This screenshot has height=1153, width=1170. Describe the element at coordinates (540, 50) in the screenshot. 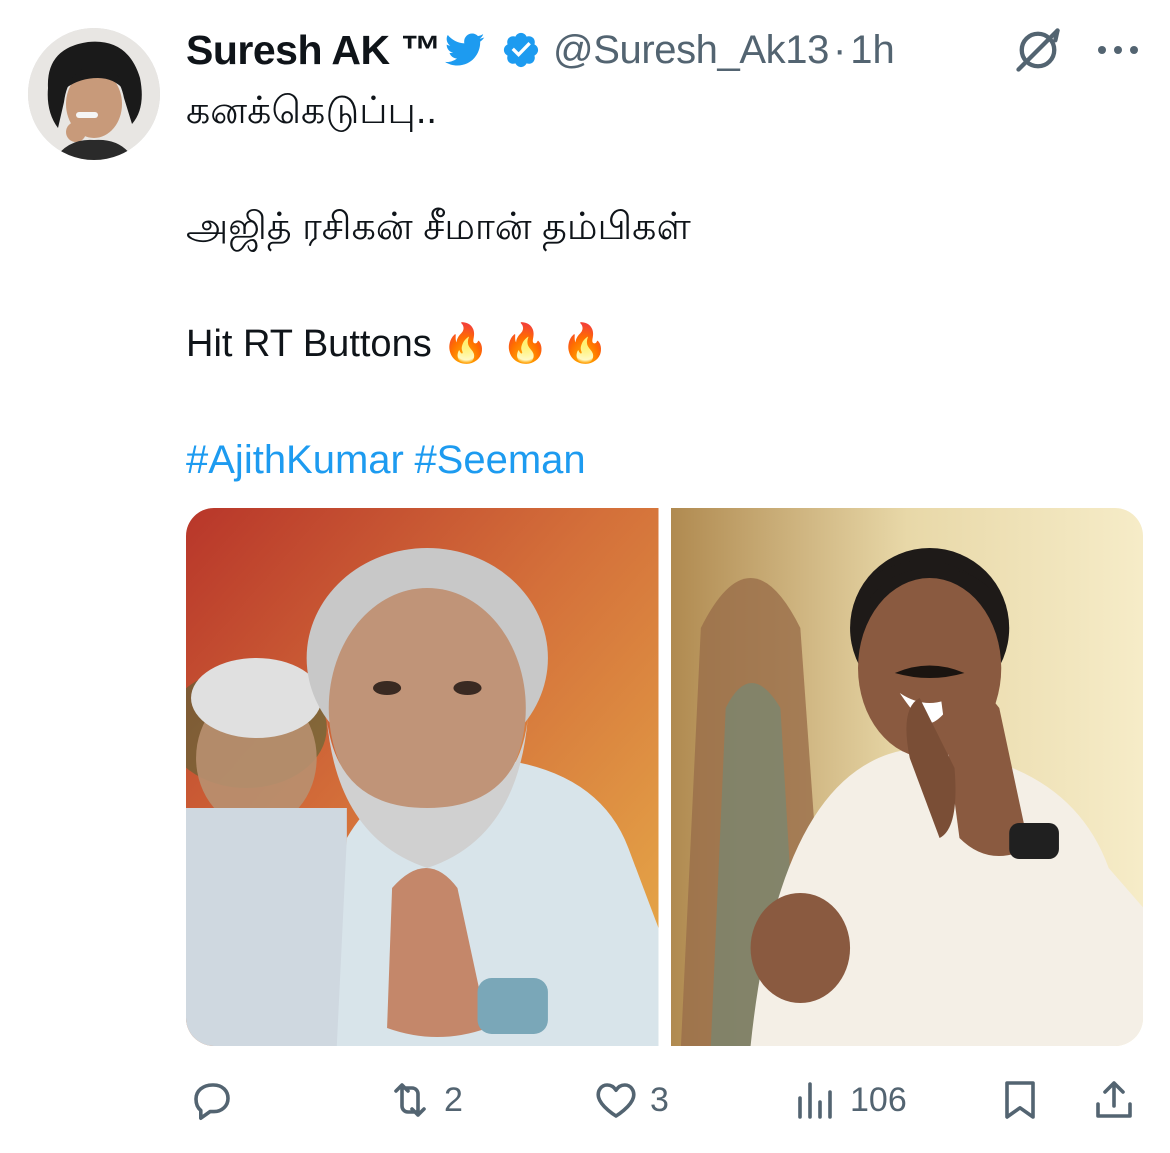

I see `tweet-header: Suresh AK ™ @Suresh_Ak13 · 1h` at that location.